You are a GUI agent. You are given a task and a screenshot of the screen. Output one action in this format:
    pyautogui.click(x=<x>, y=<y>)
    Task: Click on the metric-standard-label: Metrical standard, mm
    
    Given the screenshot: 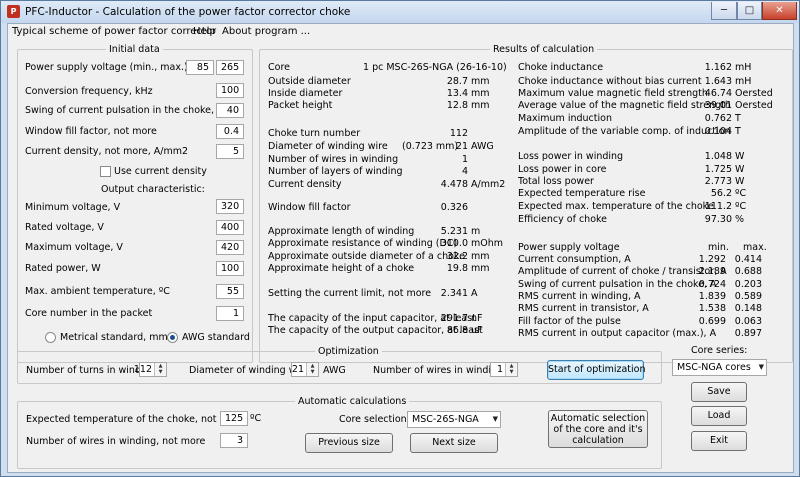 What is the action you would take?
    pyautogui.click(x=114, y=337)
    